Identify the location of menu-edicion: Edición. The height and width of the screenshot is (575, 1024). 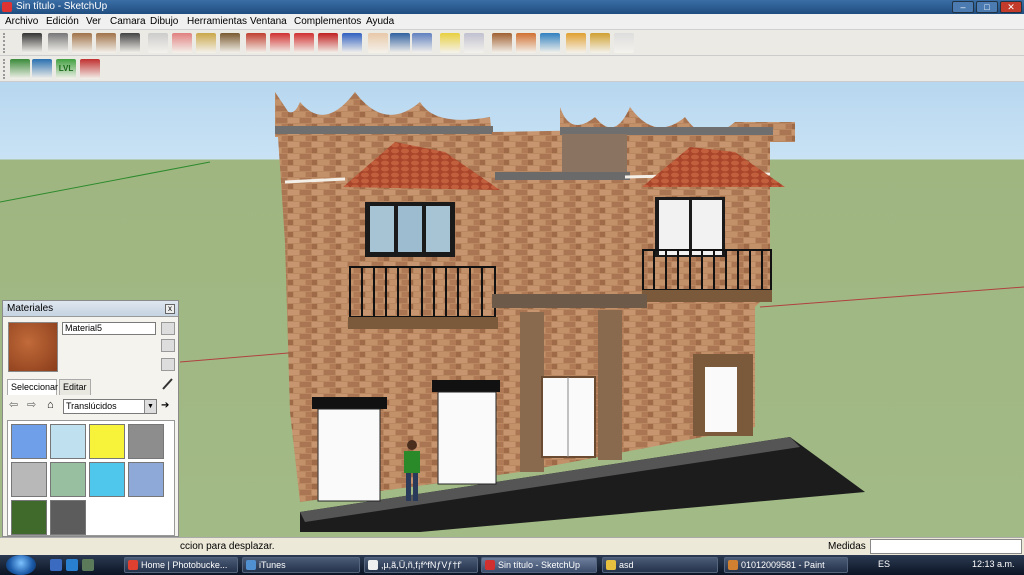
(62, 21).